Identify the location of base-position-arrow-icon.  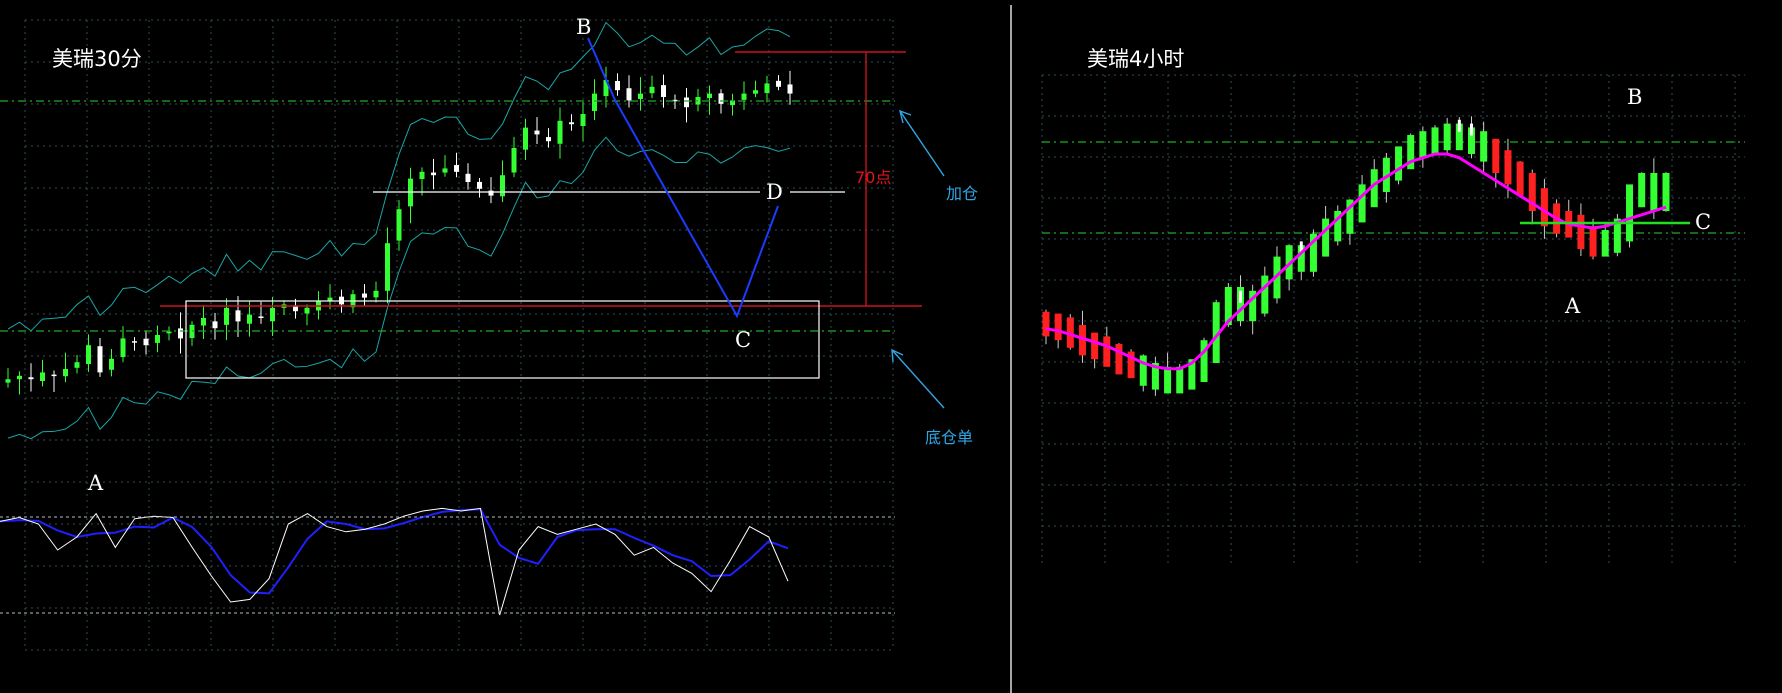
(918, 379).